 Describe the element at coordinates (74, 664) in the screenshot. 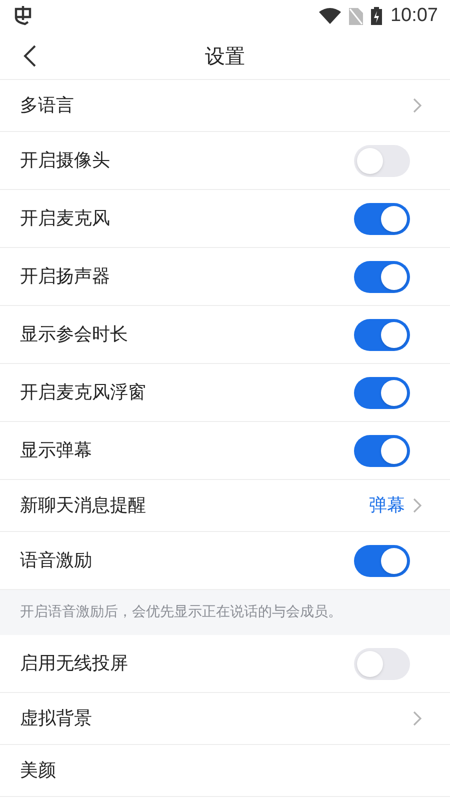

I see `setting-label: 启用无线投屏` at that location.